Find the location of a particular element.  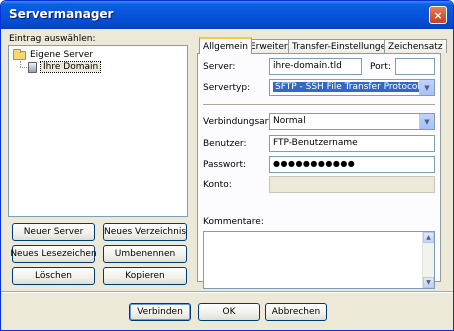

tree-item-label: Eigene Server is located at coordinates (62, 55).